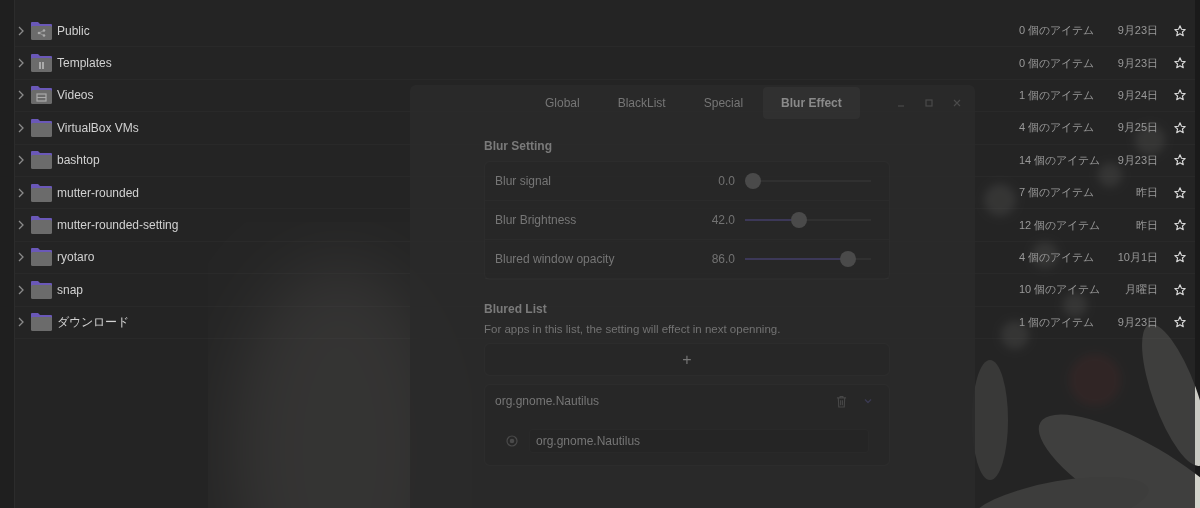  I want to click on file-name: Templates, so click(84, 63).